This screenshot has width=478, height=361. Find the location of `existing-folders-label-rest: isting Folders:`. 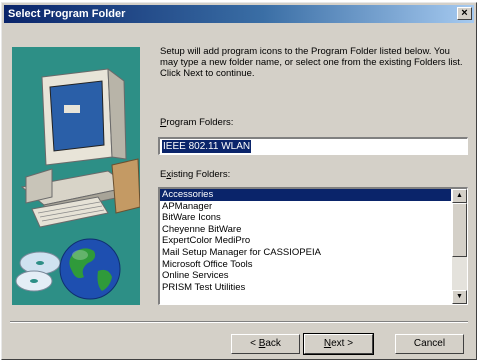

existing-folders-label-rest: isting Folders: is located at coordinates (201, 174).